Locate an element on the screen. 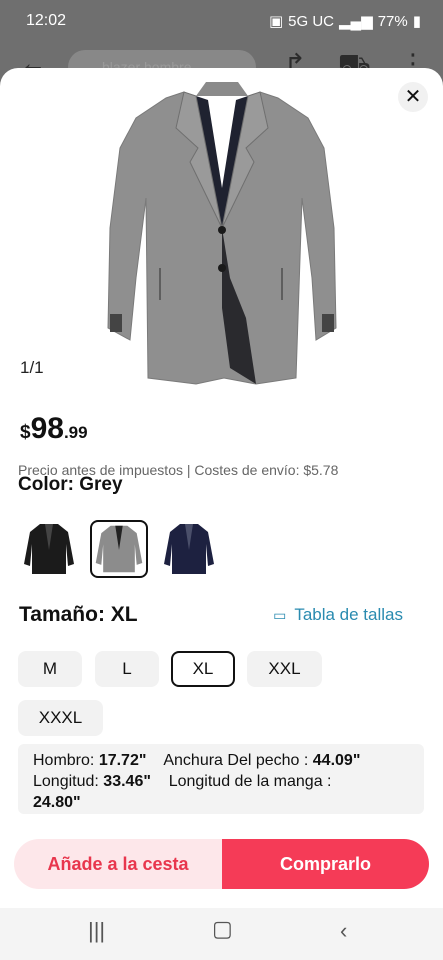  size-selection-label: Tamaño: XL is located at coordinates (78, 615).